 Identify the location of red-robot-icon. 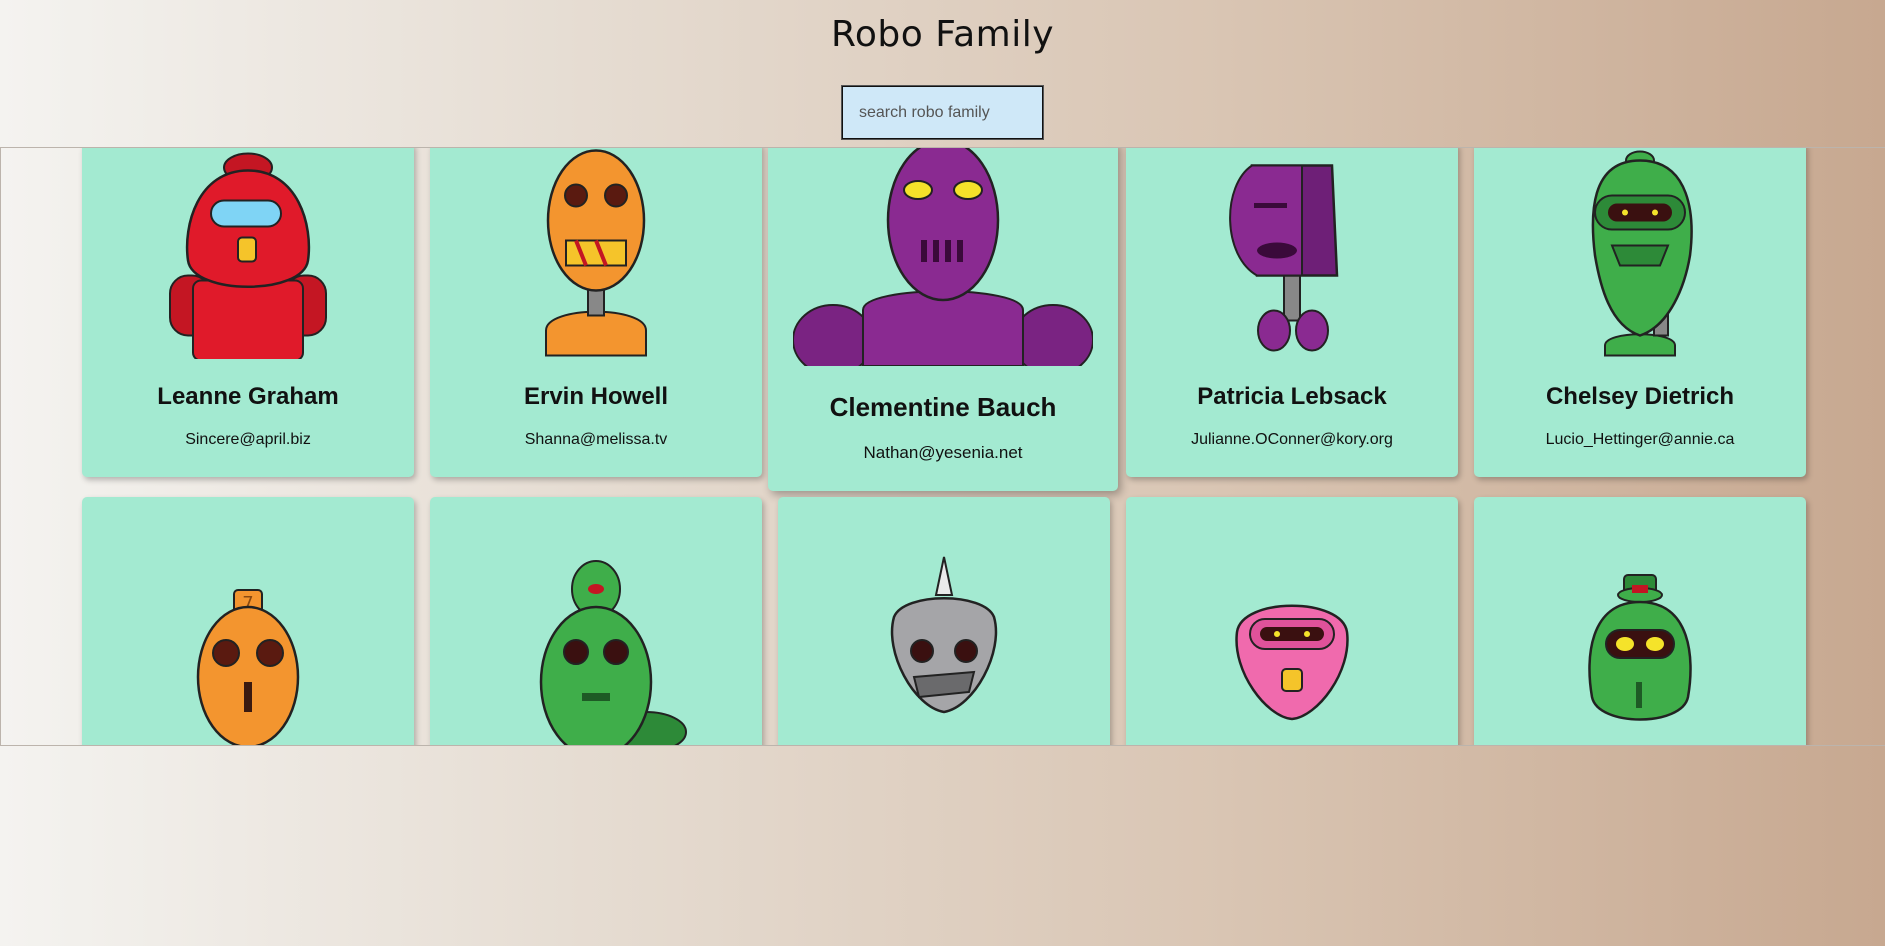
(248, 255).